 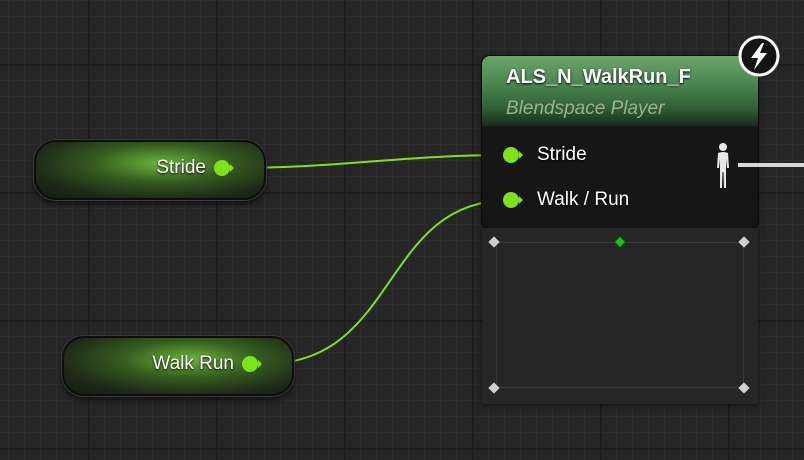 I want to click on blendspace-preview-frame, so click(x=620, y=315).